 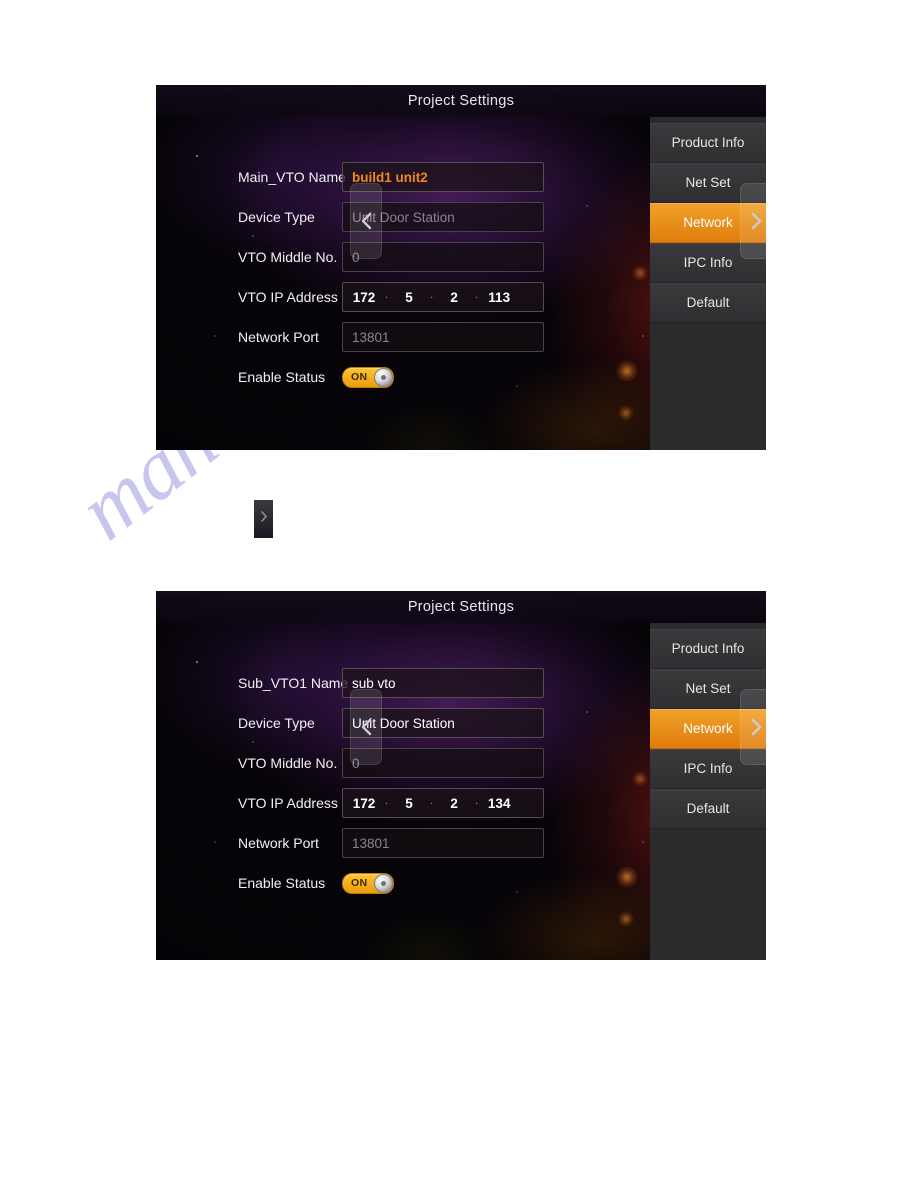 What do you see at coordinates (499, 803) in the screenshot?
I see `ip-octet-4: 134` at bounding box center [499, 803].